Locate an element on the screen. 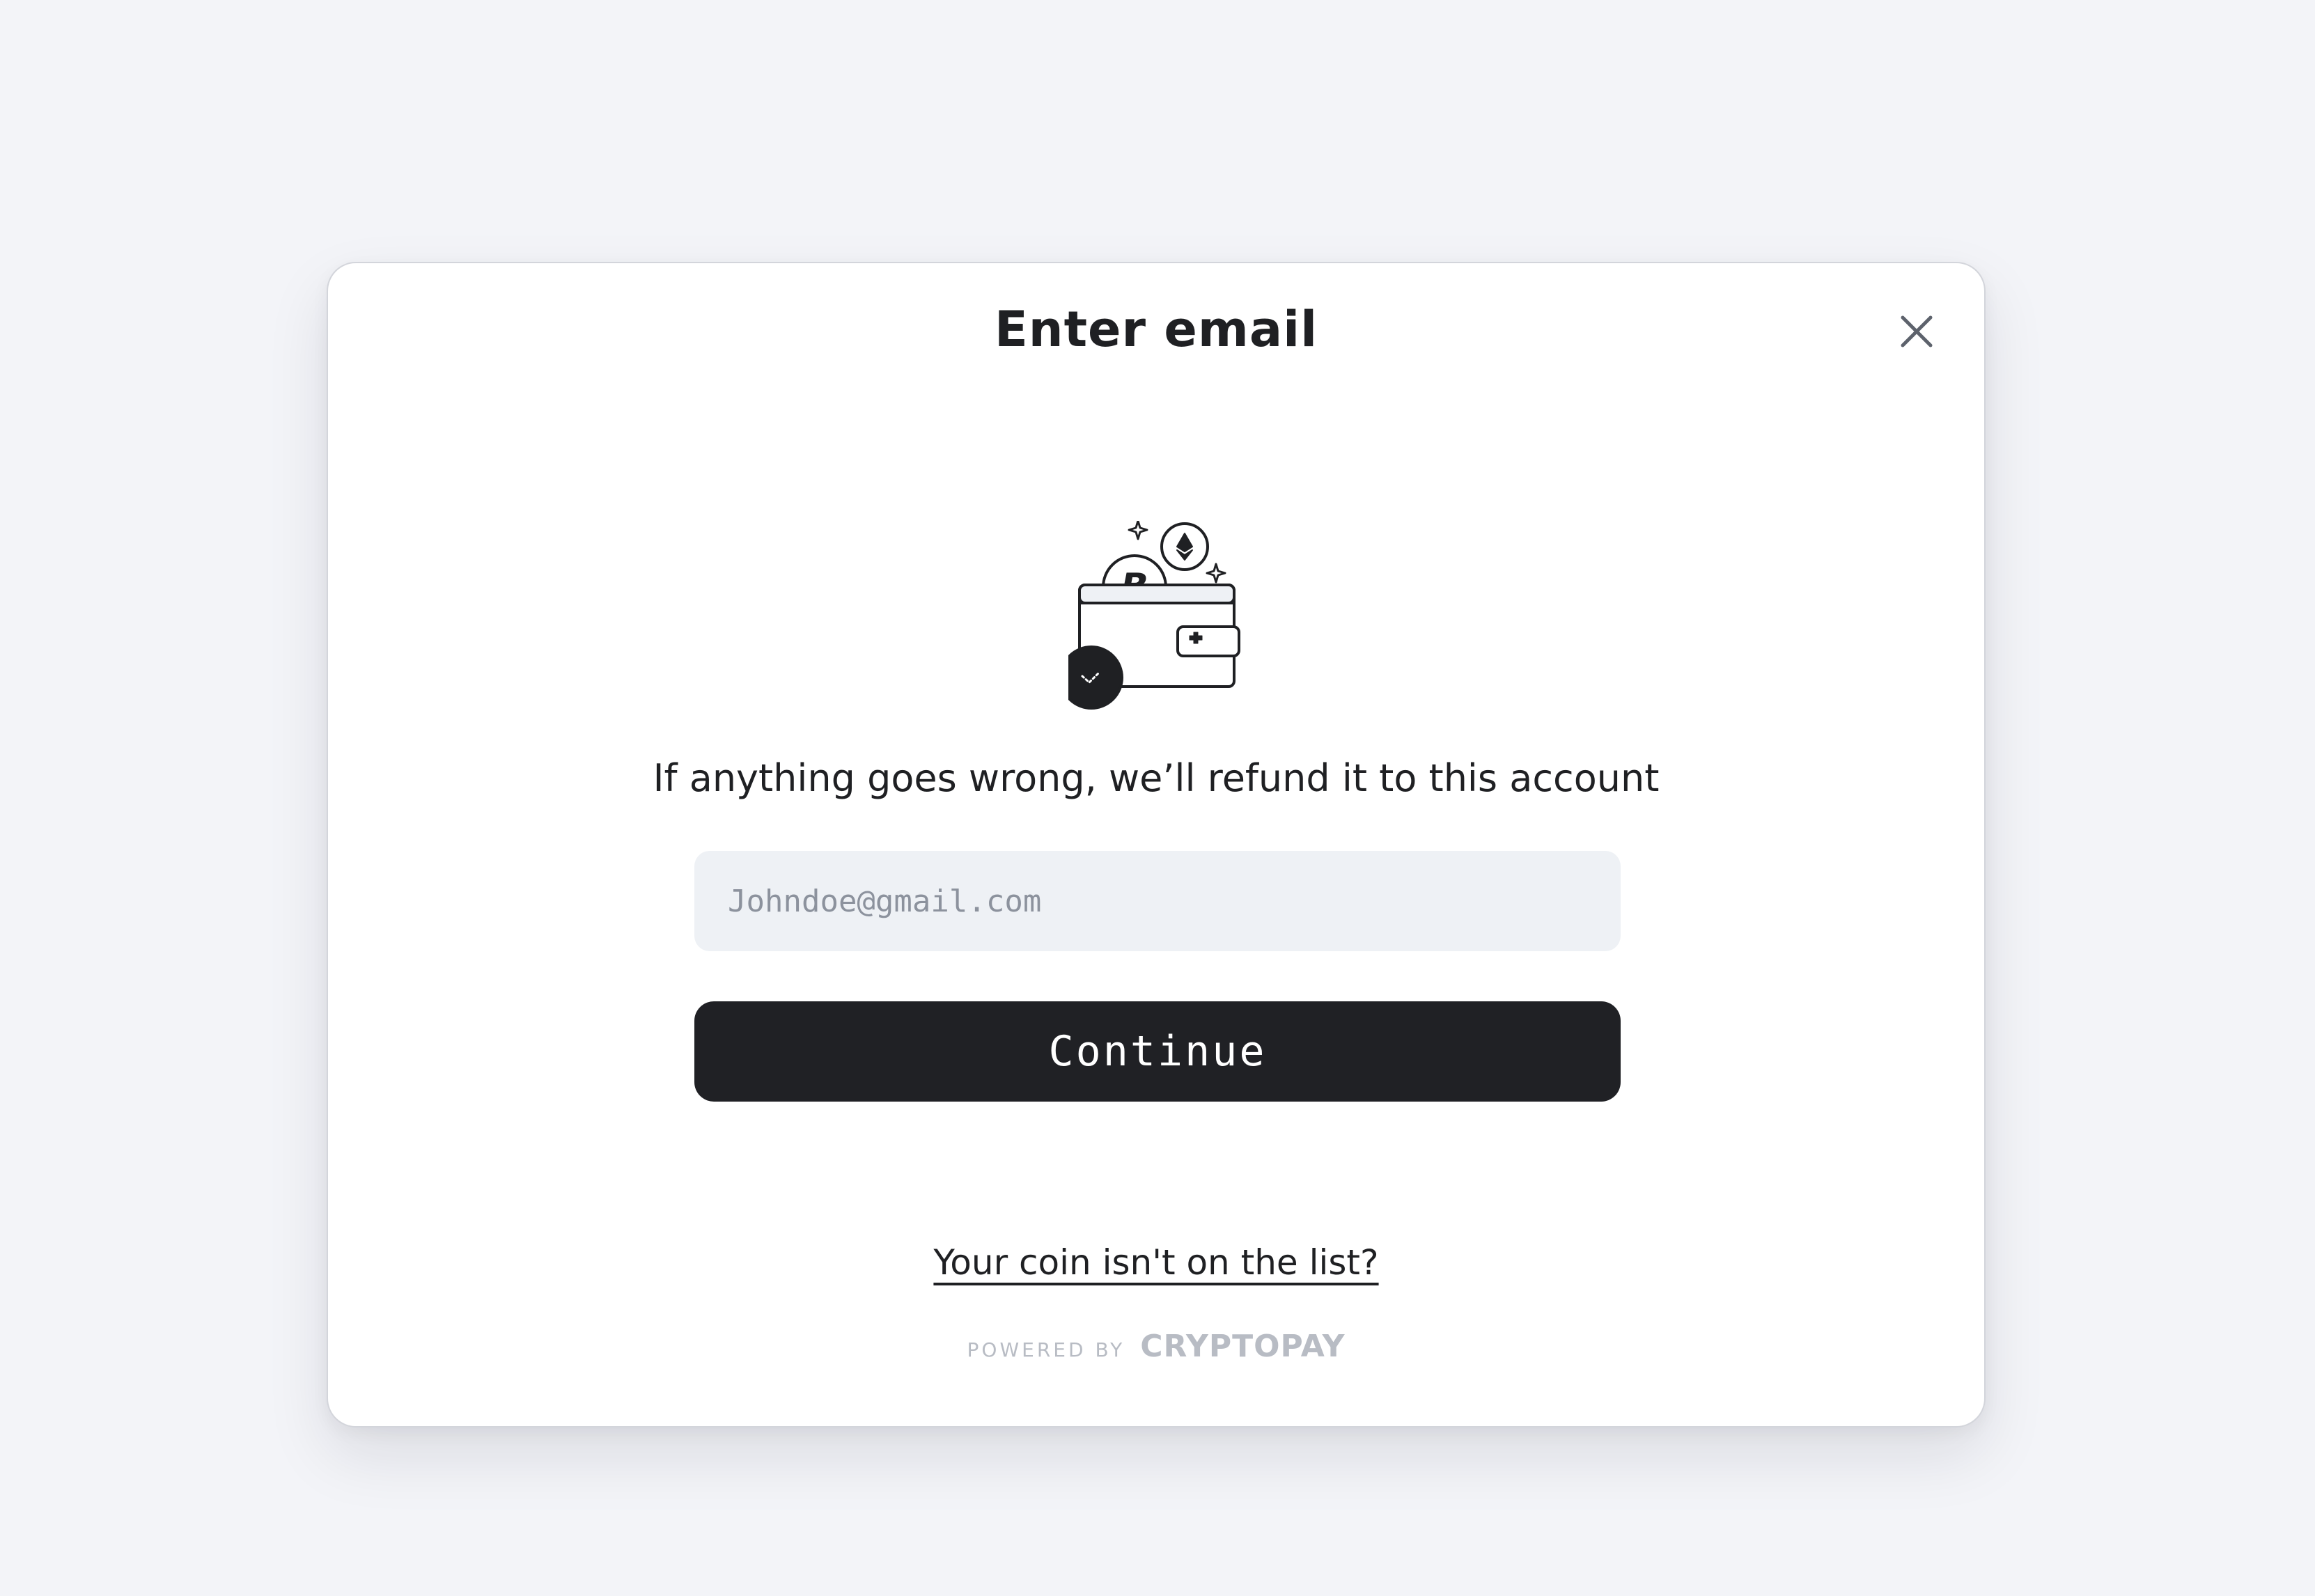 This screenshot has height=1596, width=2315. coin-link-container: Your coin isn't on the list? is located at coordinates (1156, 1263).